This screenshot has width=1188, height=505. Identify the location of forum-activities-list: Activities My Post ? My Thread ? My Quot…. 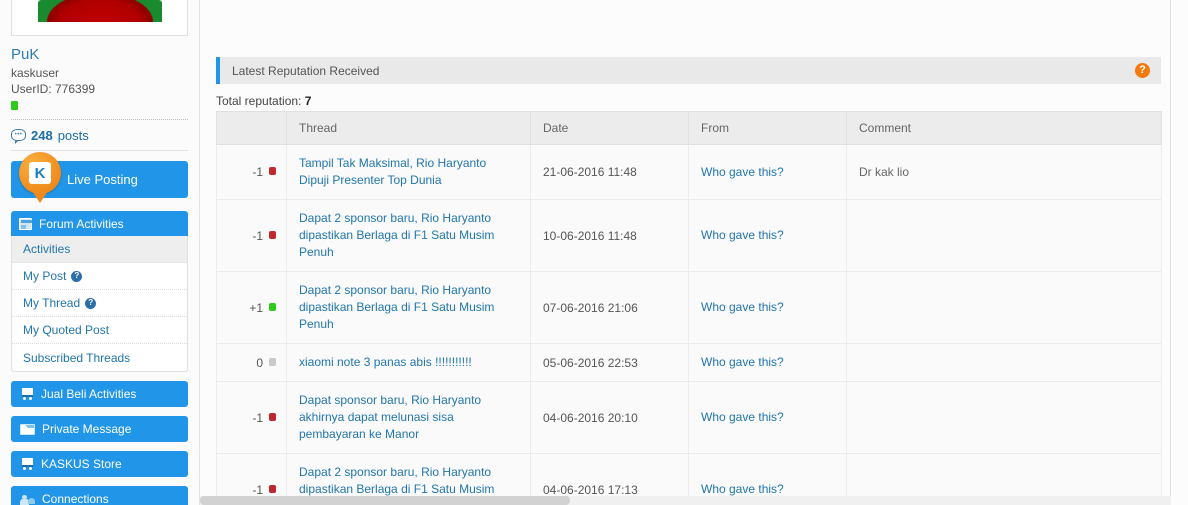
(99, 304).